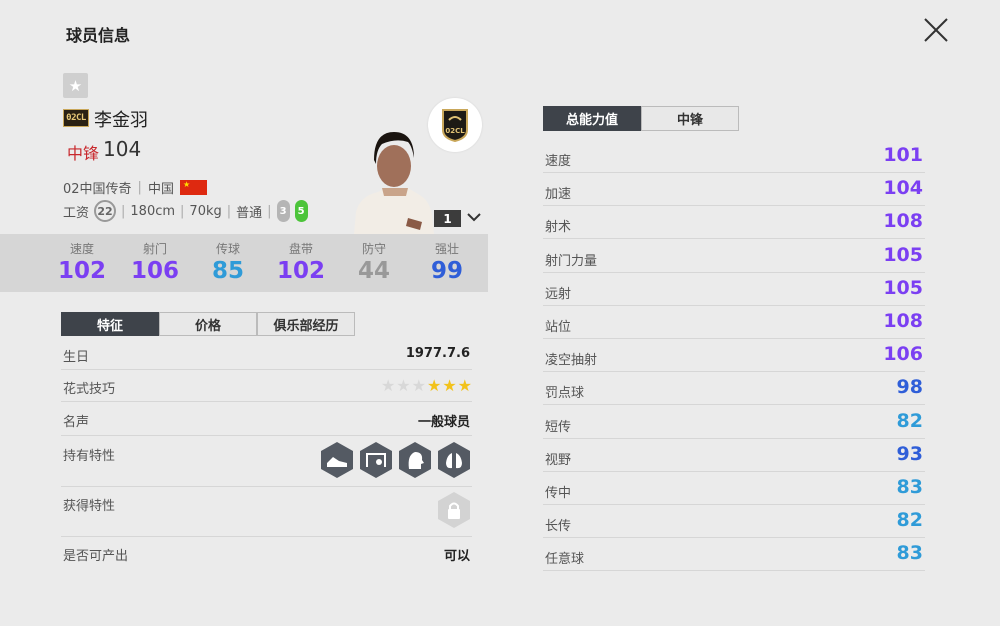 The height and width of the screenshot is (626, 1000). Describe the element at coordinates (734, 156) in the screenshot. I see `attribute-row: 速度 101` at that location.